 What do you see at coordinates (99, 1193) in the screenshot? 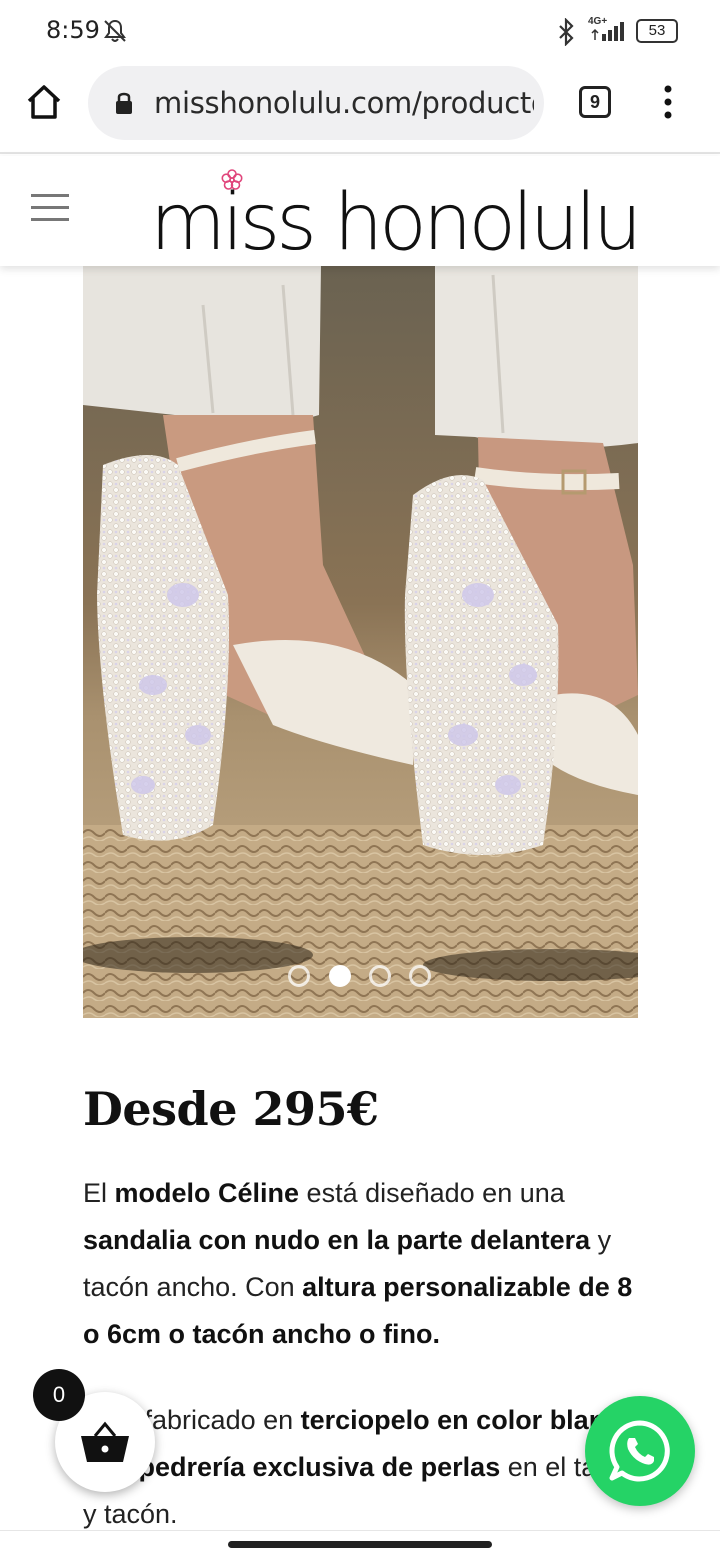
I see `desc-text: El` at bounding box center [99, 1193].